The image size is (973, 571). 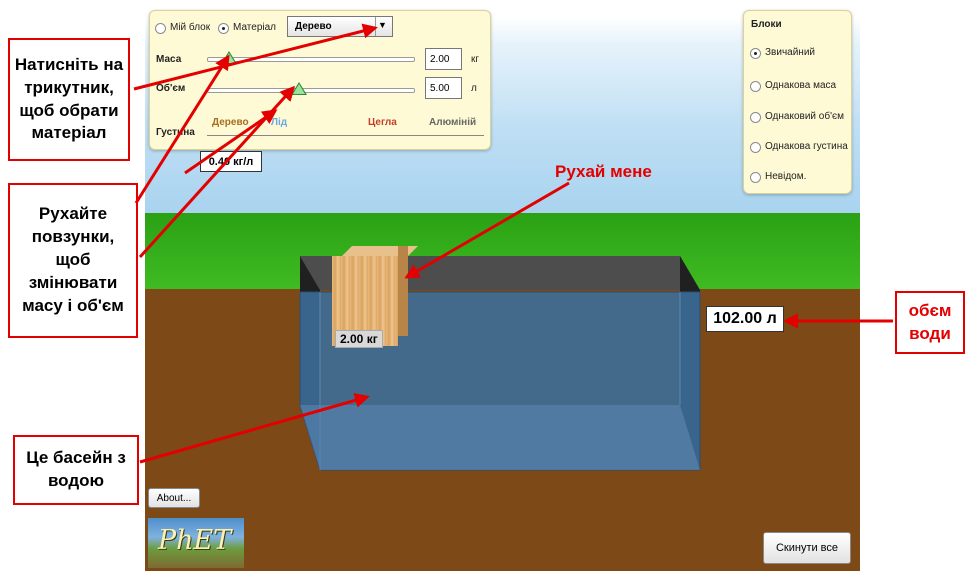 What do you see at coordinates (340, 26) in the screenshot?
I see `material-dropdown: Дерево ▼` at bounding box center [340, 26].